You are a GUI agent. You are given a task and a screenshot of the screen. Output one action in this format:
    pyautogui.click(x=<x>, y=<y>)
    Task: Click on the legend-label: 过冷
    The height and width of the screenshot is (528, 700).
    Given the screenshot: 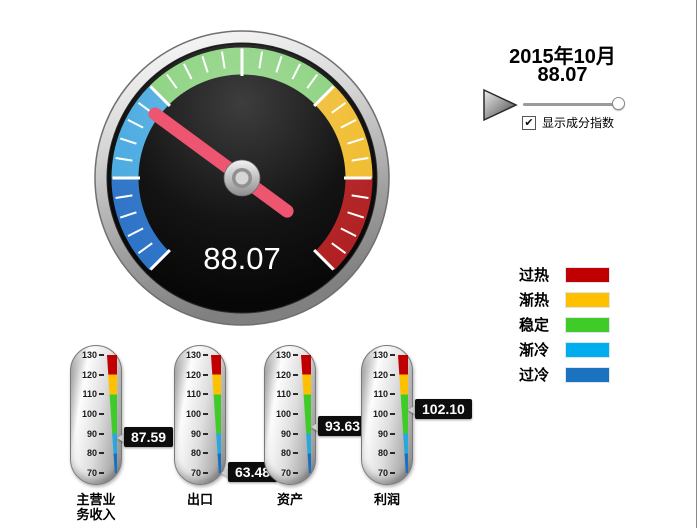 What is the action you would take?
    pyautogui.click(x=534, y=375)
    